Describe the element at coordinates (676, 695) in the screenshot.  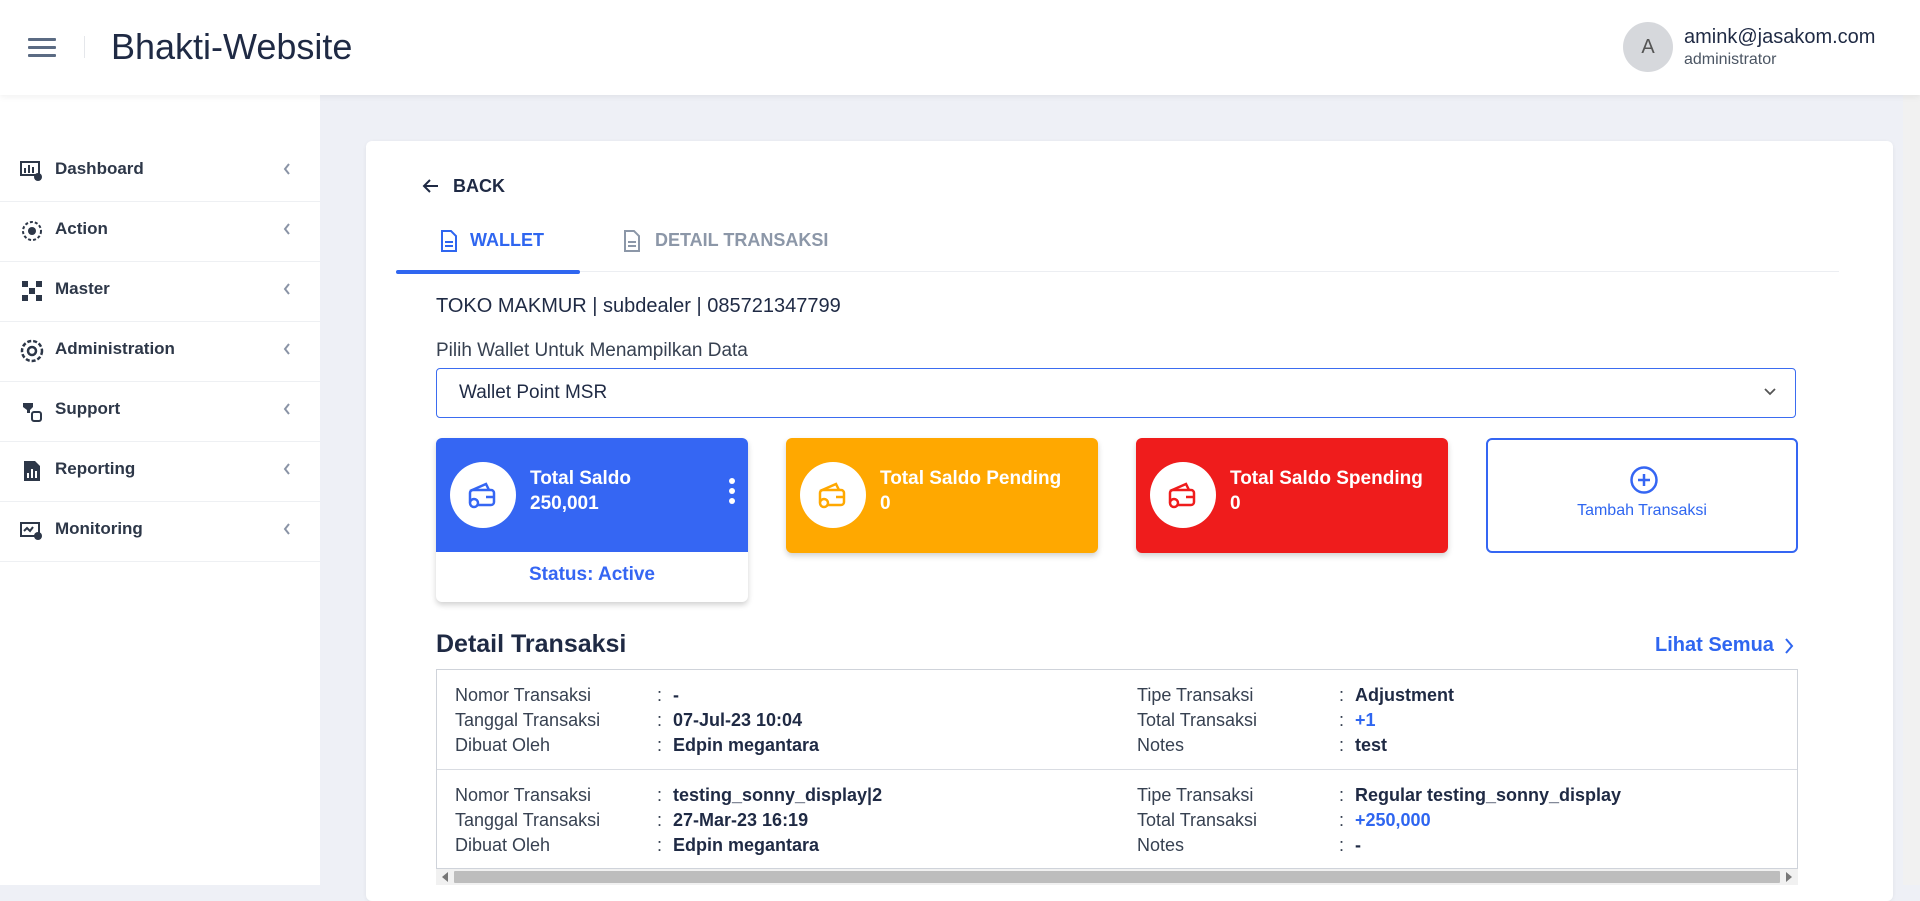
I see `value-nomor: -` at that location.